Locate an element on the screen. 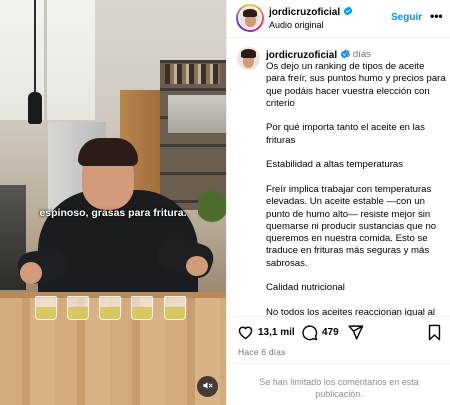 Image resolution: width=450 pixels, height=405 pixels. avatar is located at coordinates (250, 18).